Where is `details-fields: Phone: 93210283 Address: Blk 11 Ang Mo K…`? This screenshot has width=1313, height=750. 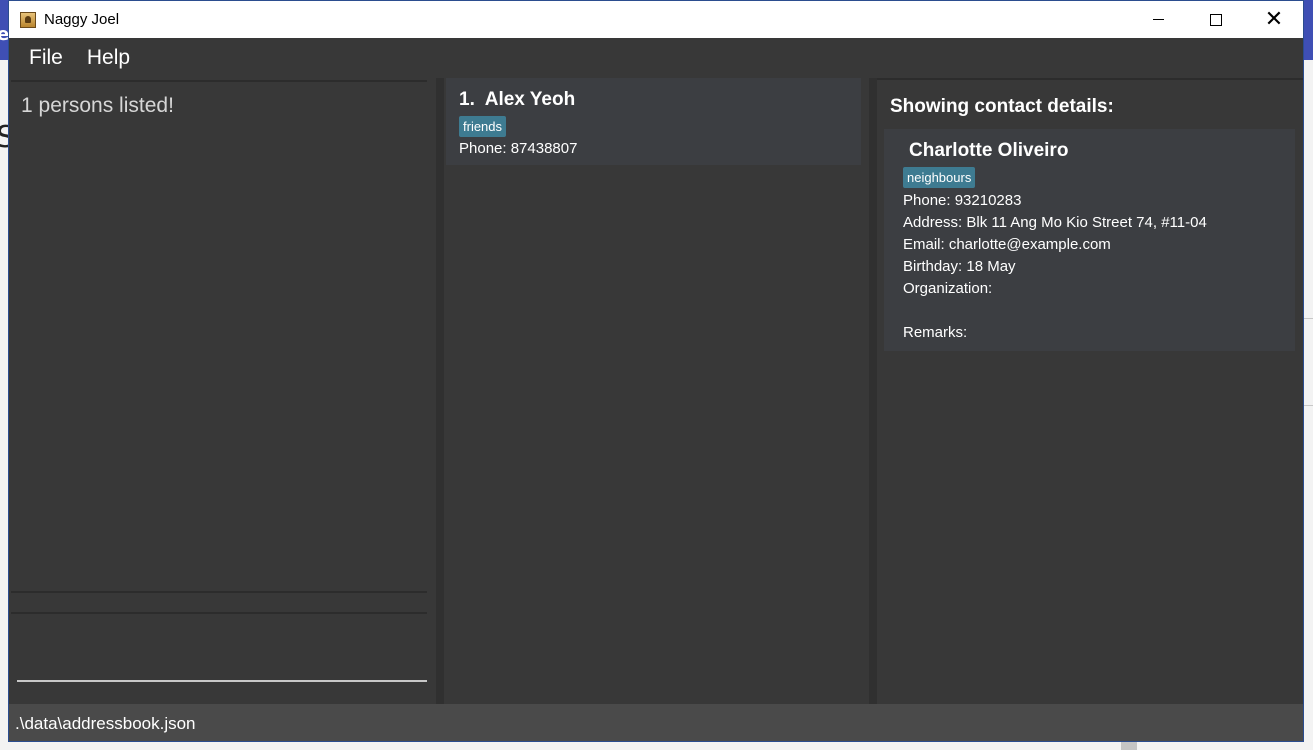 details-fields: Phone: 93210283 Address: Blk 11 Ang Mo K… is located at coordinates (1055, 267).